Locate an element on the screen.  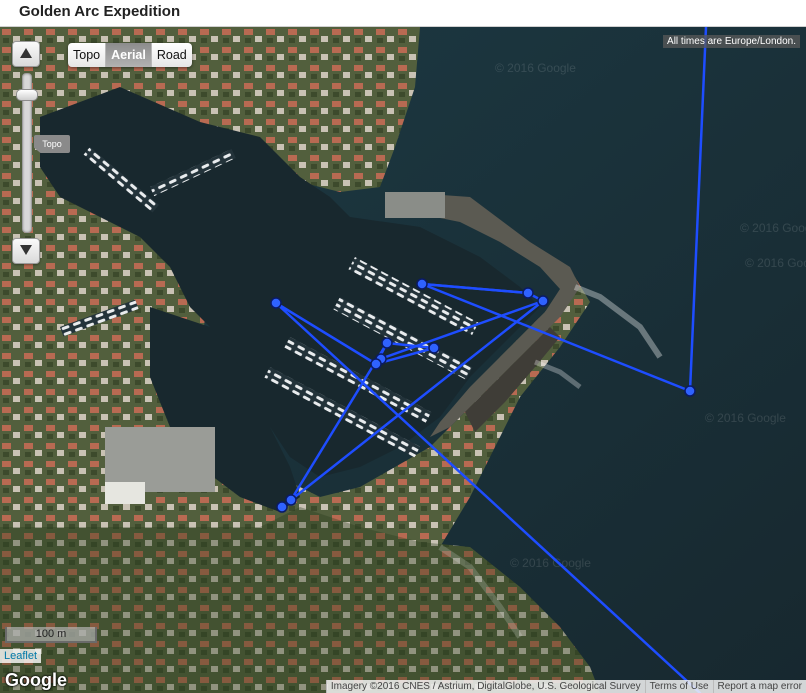
timezone-note: All times are Europe/London. is located at coordinates (731, 41).